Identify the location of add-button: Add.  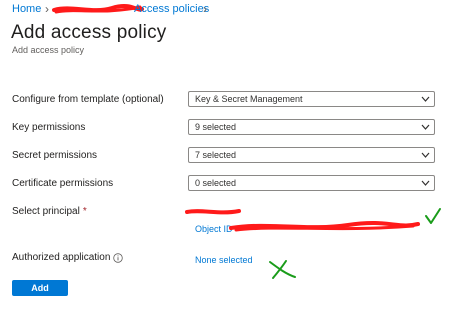
(40, 288).